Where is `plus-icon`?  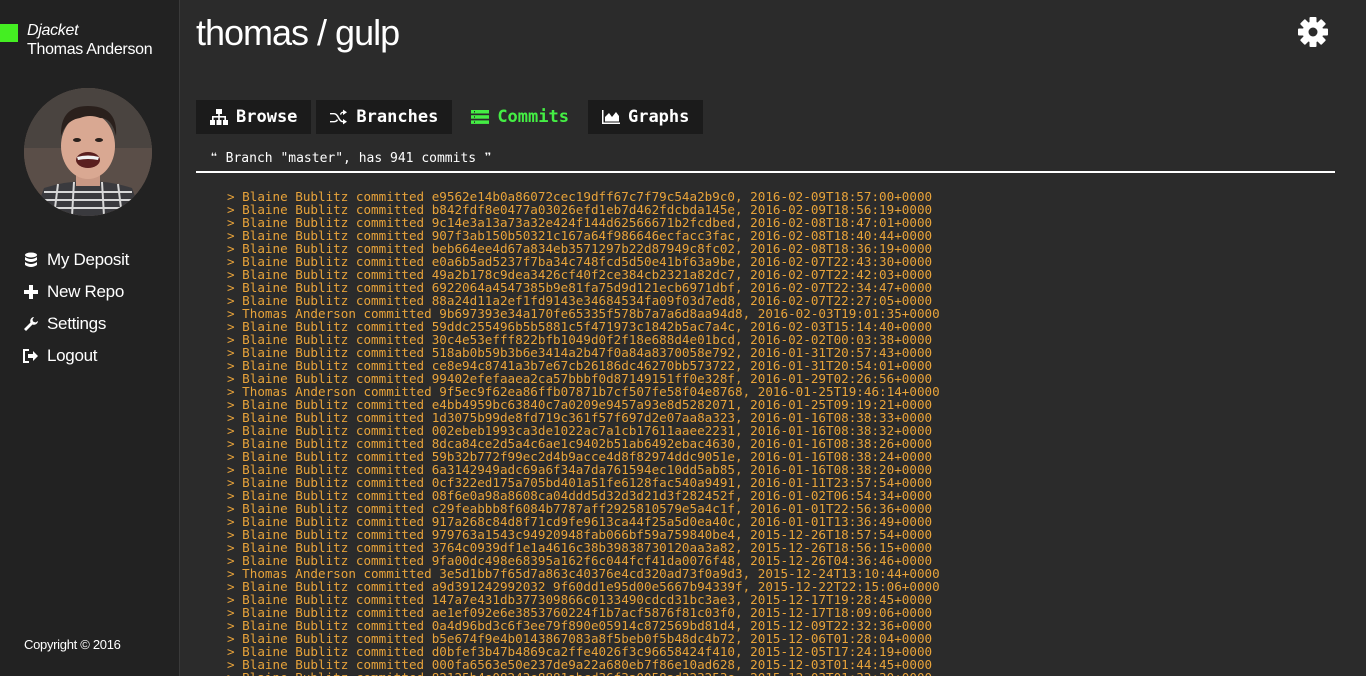
plus-icon is located at coordinates (31, 292).